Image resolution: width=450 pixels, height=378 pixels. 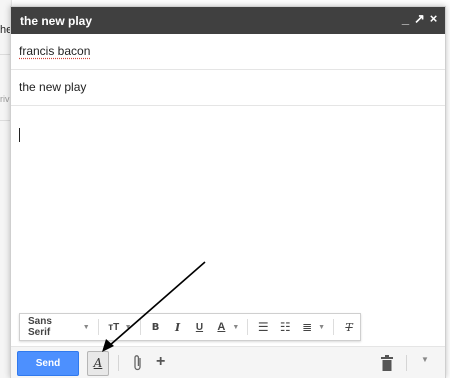 I want to click on font-select: Sans Serif, so click(x=51, y=327).